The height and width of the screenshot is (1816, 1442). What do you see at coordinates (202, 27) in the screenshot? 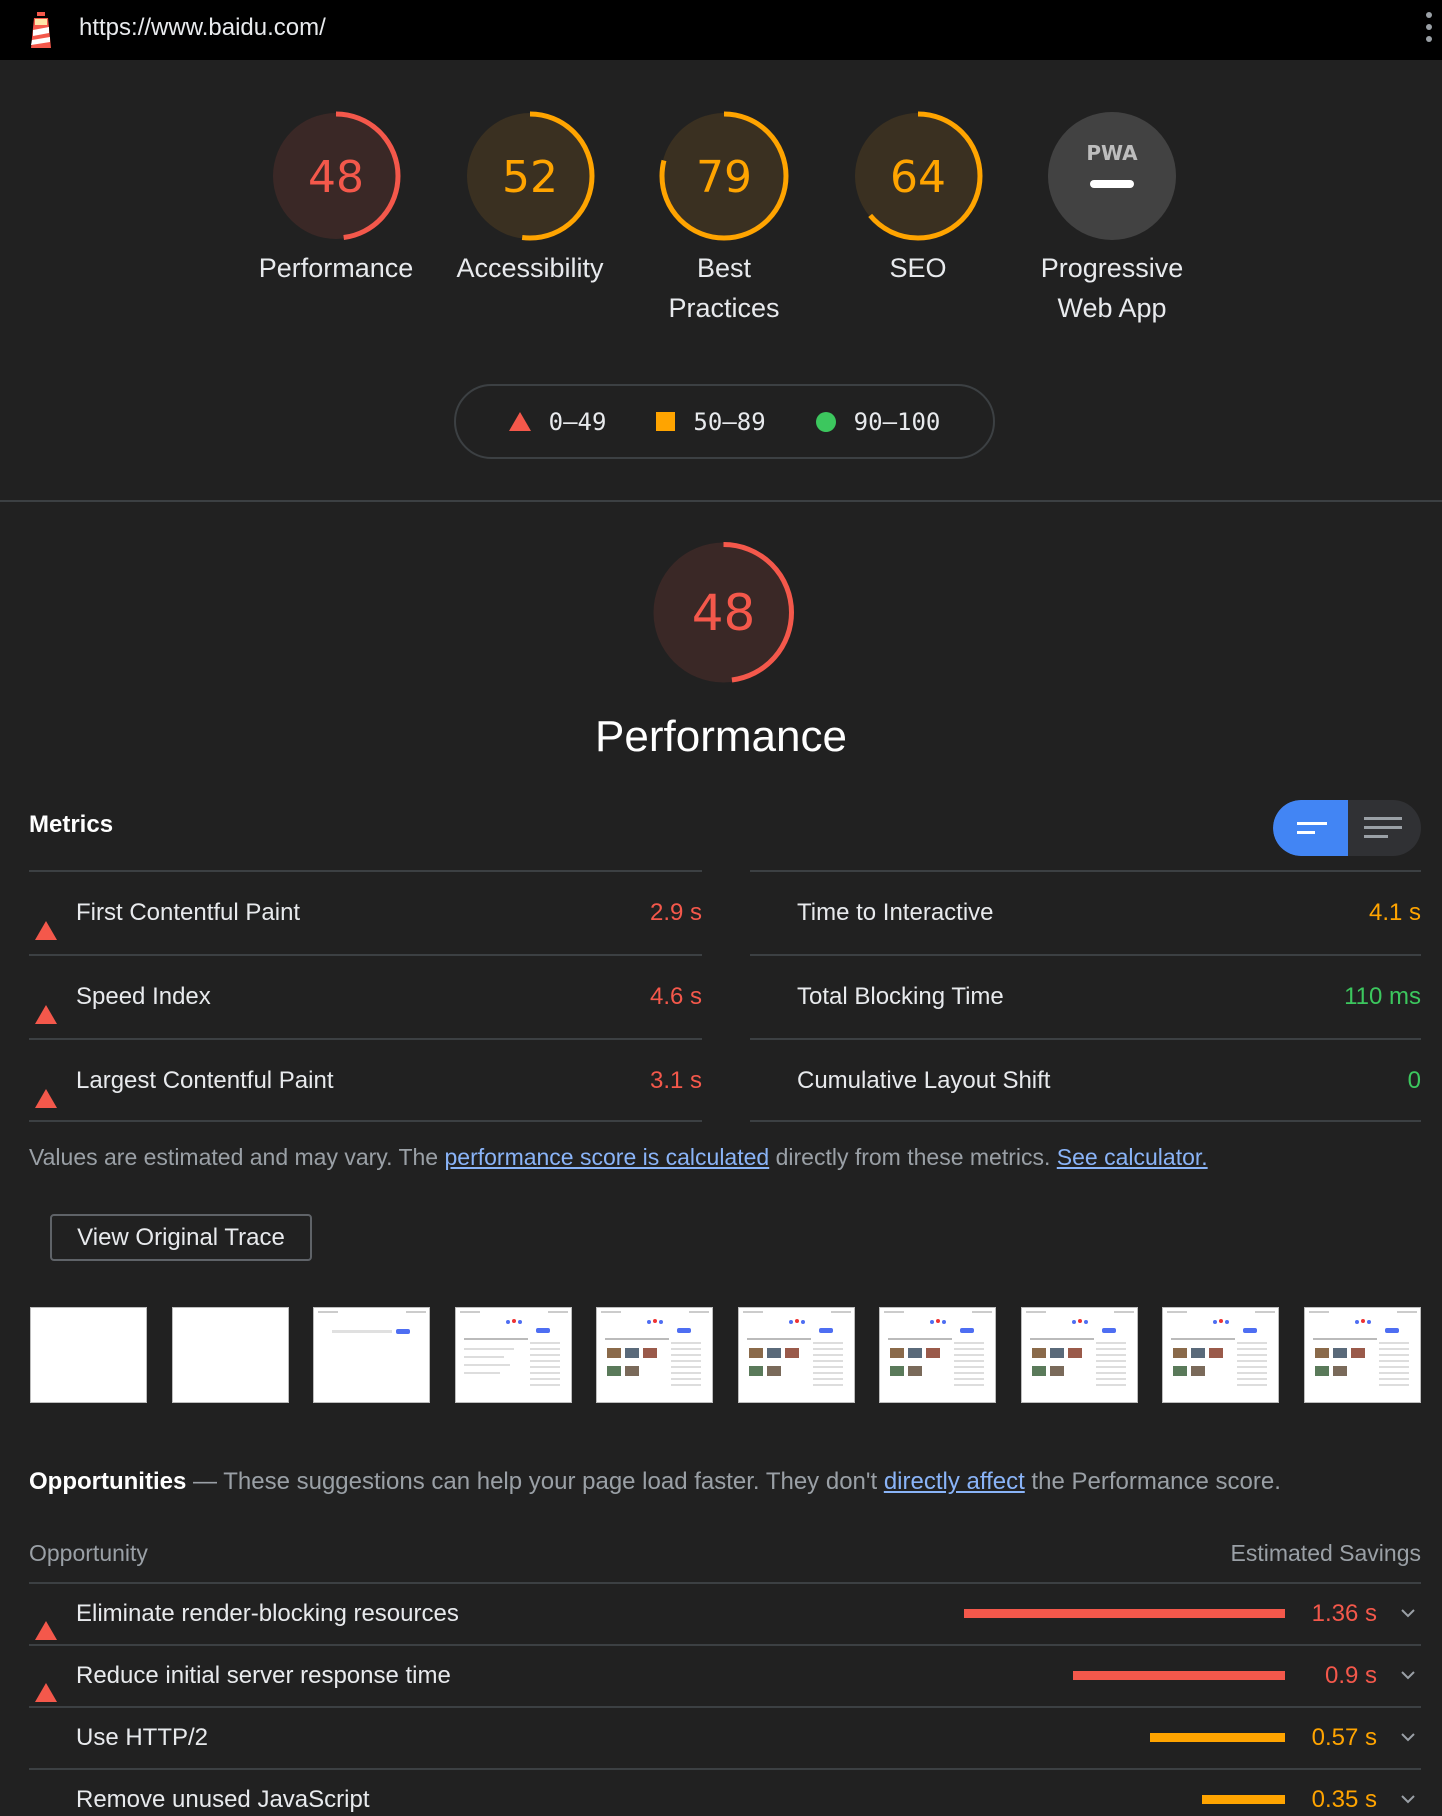
I see `page-url: https://www.baidu.com/` at bounding box center [202, 27].